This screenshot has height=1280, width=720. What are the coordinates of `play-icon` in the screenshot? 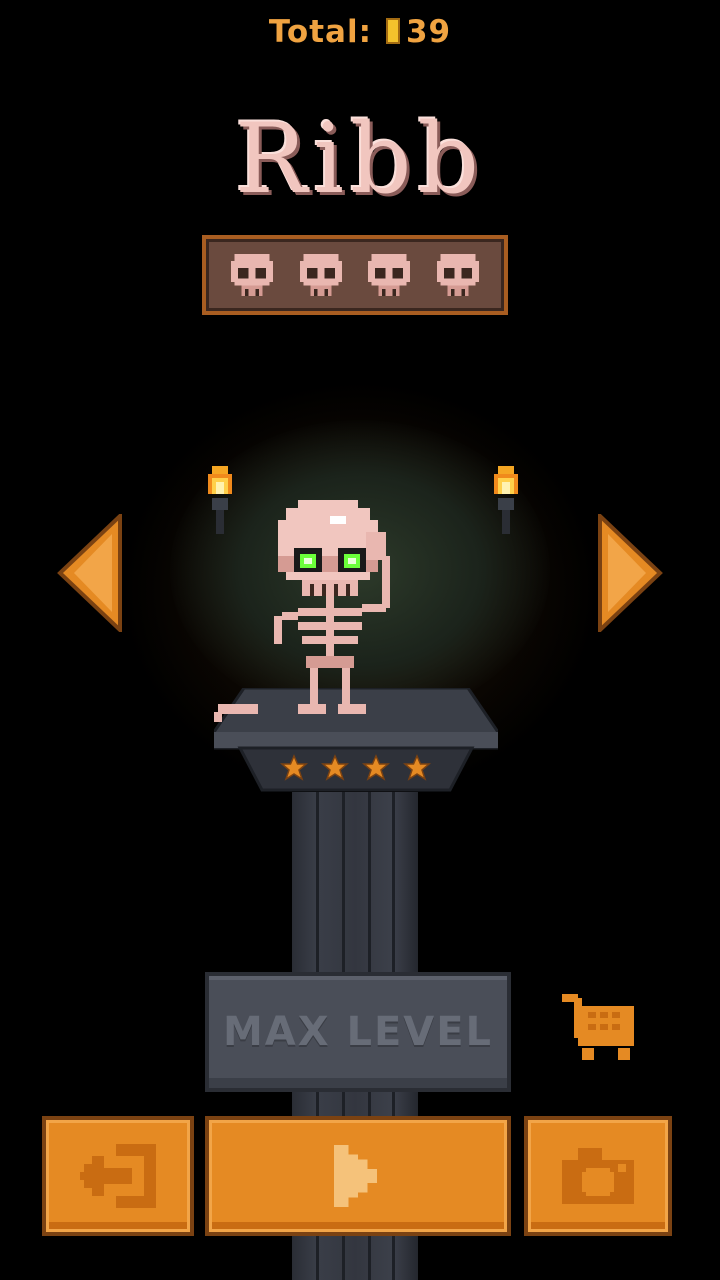 It's located at (356, 1176).